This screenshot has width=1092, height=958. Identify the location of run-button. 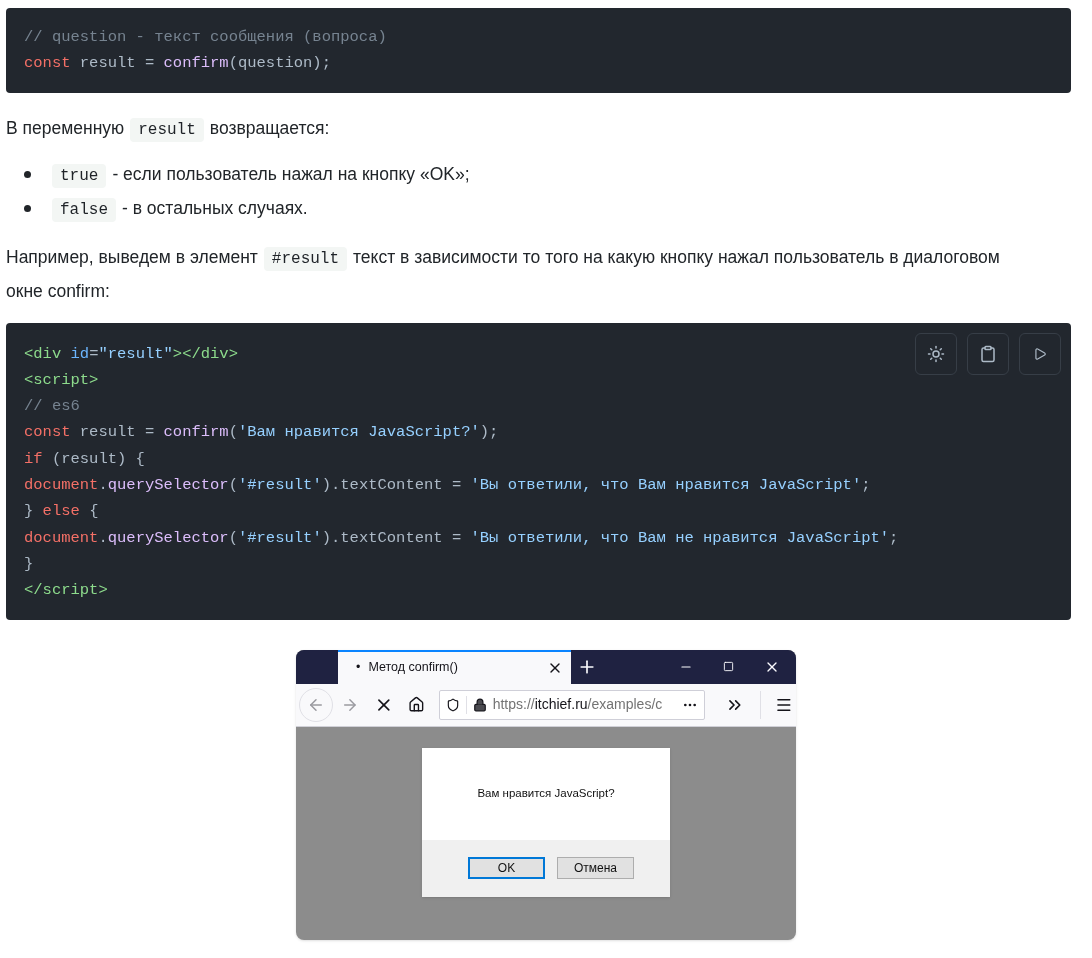
(1040, 353).